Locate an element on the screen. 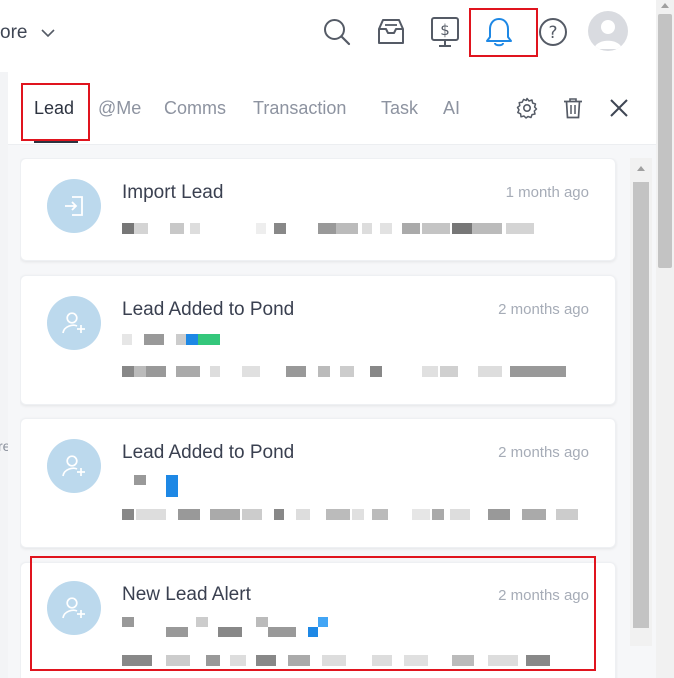  tab-task: Task is located at coordinates (399, 108).